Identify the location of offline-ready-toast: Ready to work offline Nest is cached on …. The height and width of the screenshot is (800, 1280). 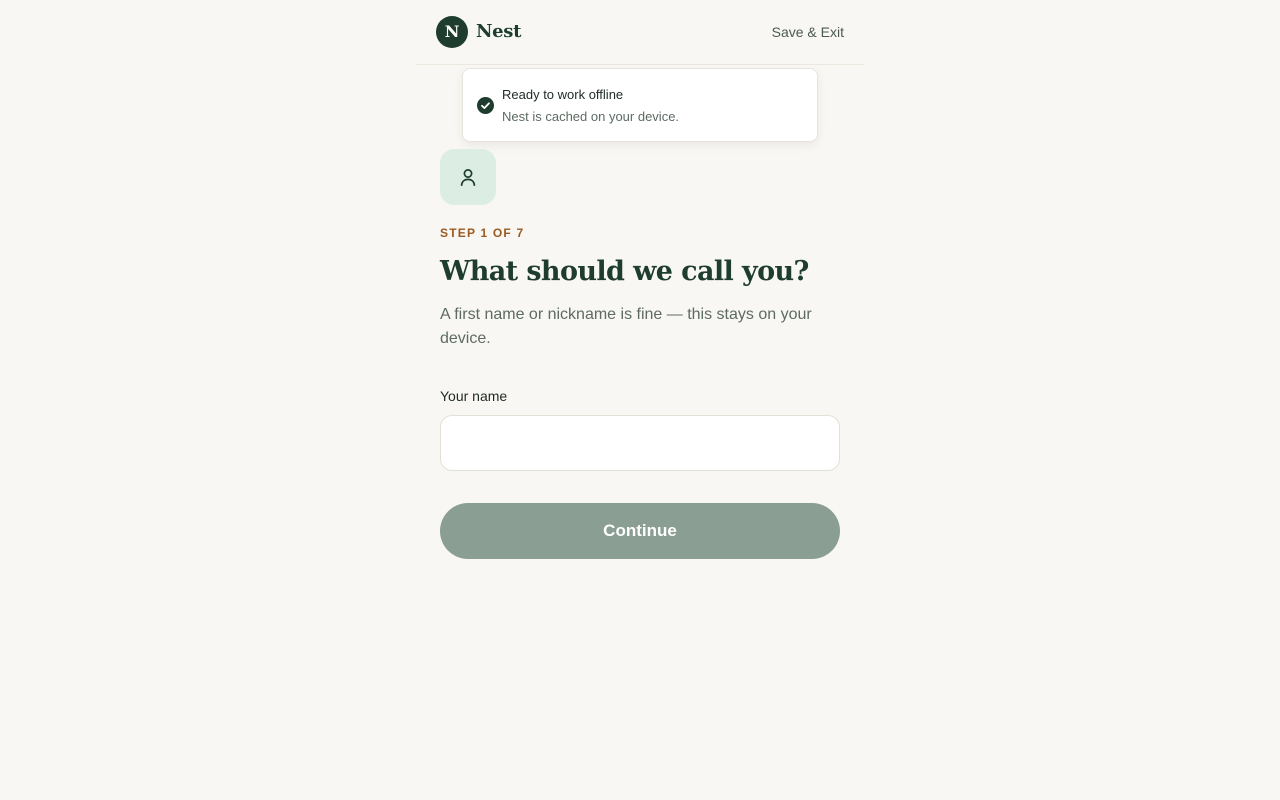
(640, 105).